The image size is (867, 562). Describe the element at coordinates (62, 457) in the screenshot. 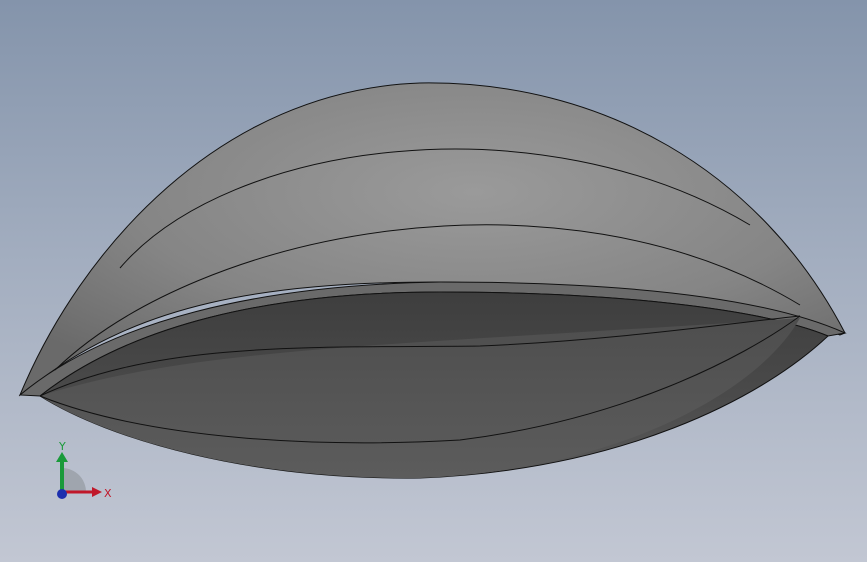

I see `y-axis-arrow-icon` at that location.